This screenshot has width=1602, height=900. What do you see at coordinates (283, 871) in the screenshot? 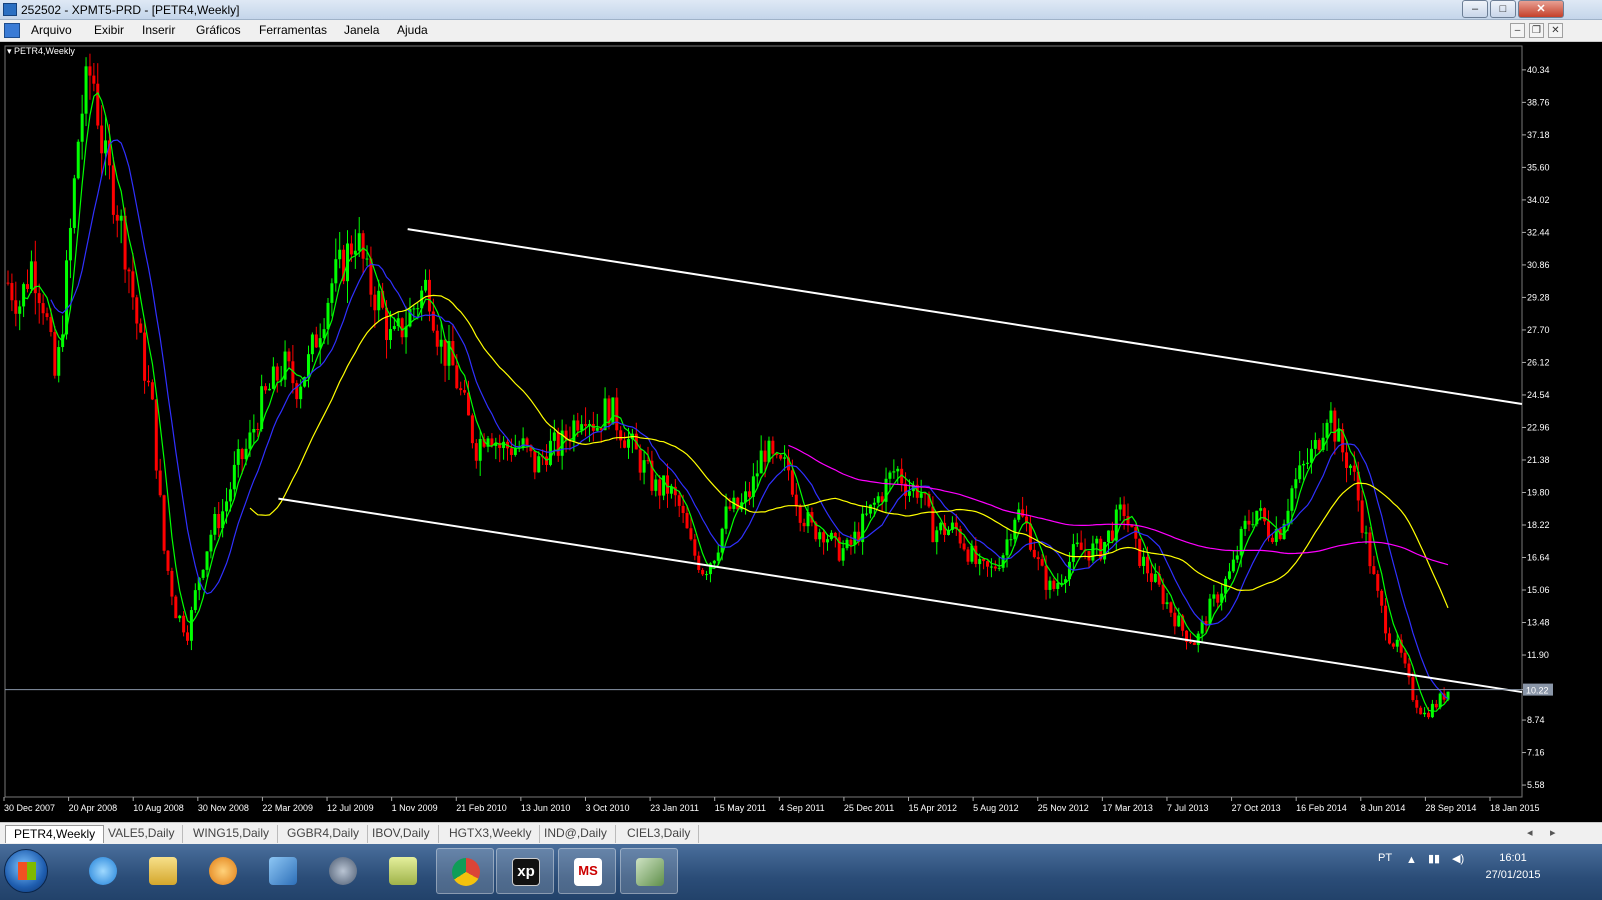
I see `taskbar-outlook` at bounding box center [283, 871].